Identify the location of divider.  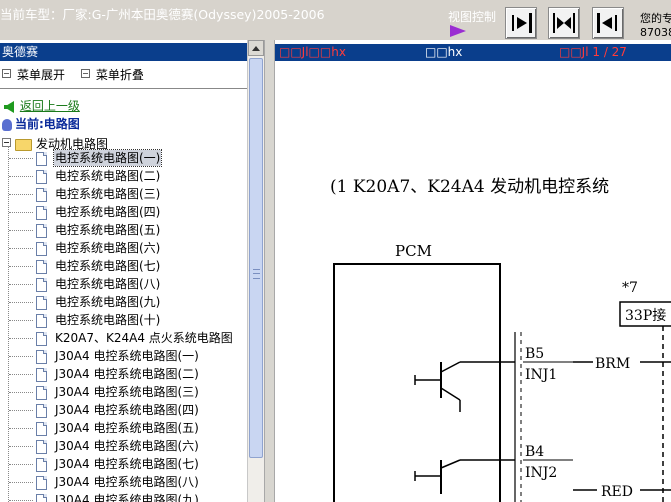
(123, 88).